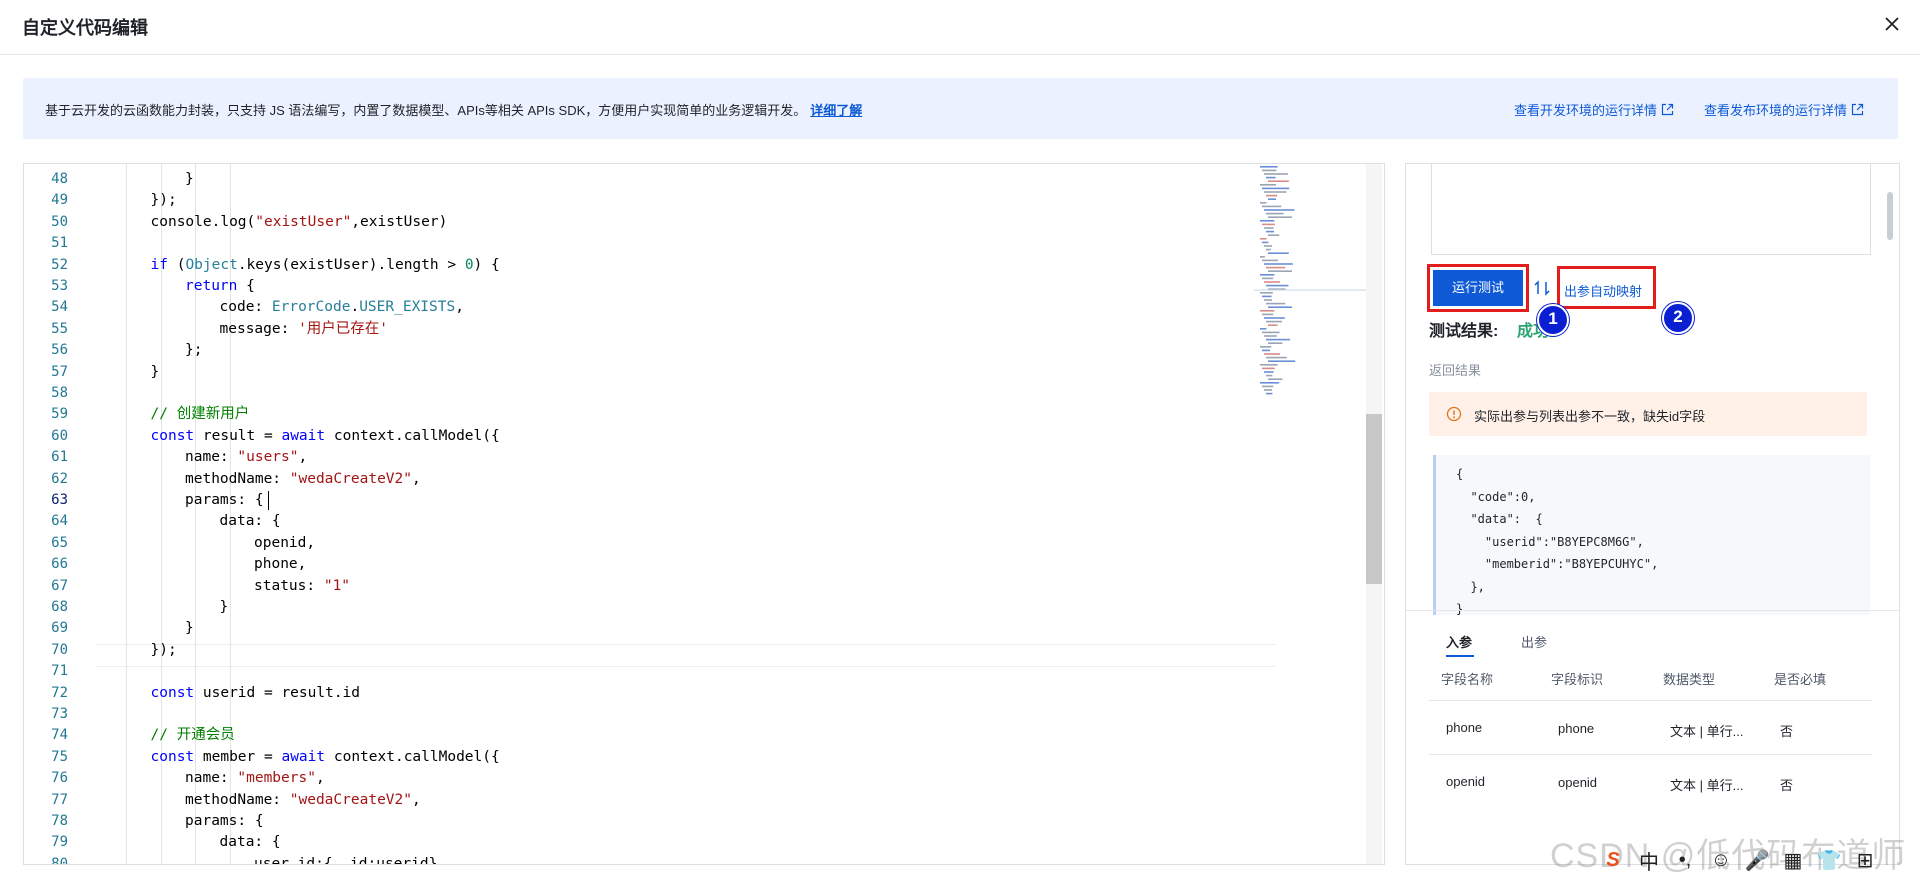 Image resolution: width=1920 pixels, height=879 pixels. Describe the element at coordinates (1459, 641) in the screenshot. I see `tab-input-params: 入参` at that location.